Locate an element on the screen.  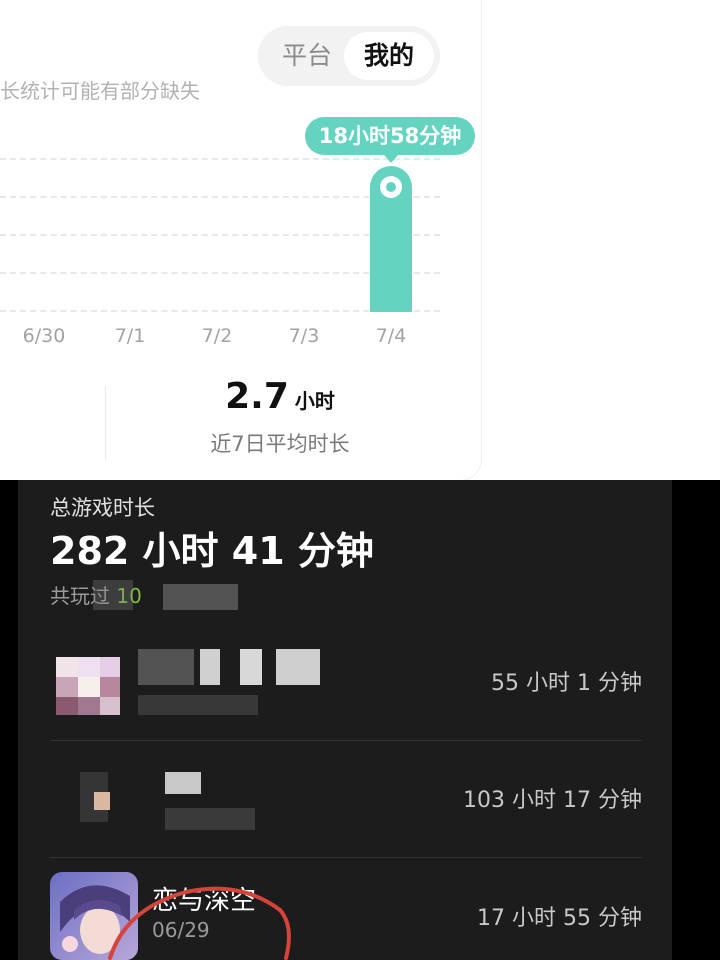
average-unit: 小时 is located at coordinates (314, 401).